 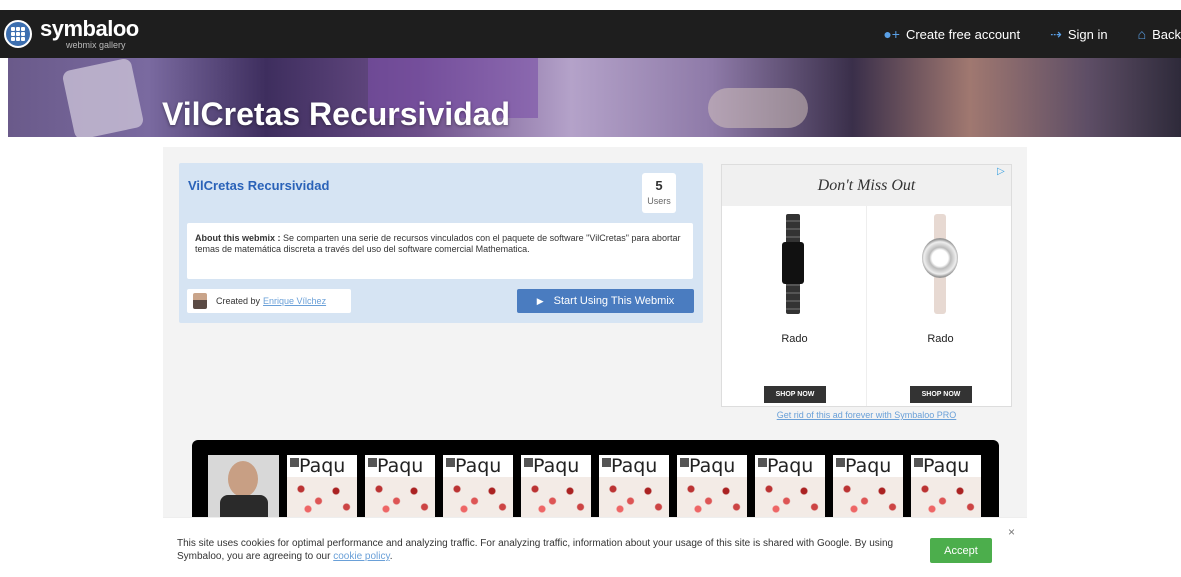 I want to click on sign-in-link: ⇢ Sign in, so click(x=1078, y=34).